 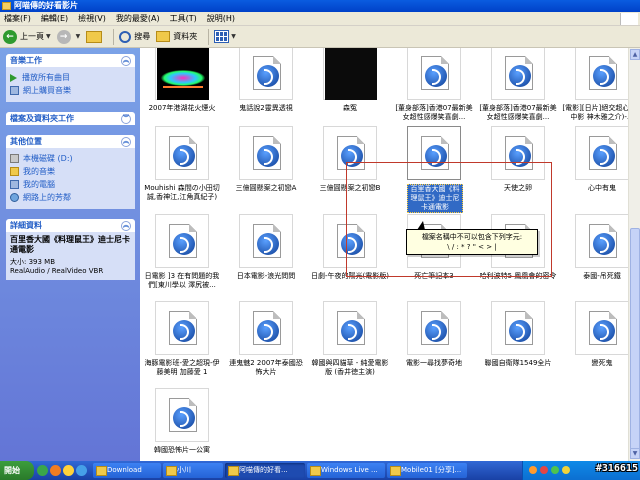 What do you see at coordinates (70, 118) in the screenshot?
I see `file-tasks-header: 檔案及資料夾工作 ︾` at bounding box center [70, 118].